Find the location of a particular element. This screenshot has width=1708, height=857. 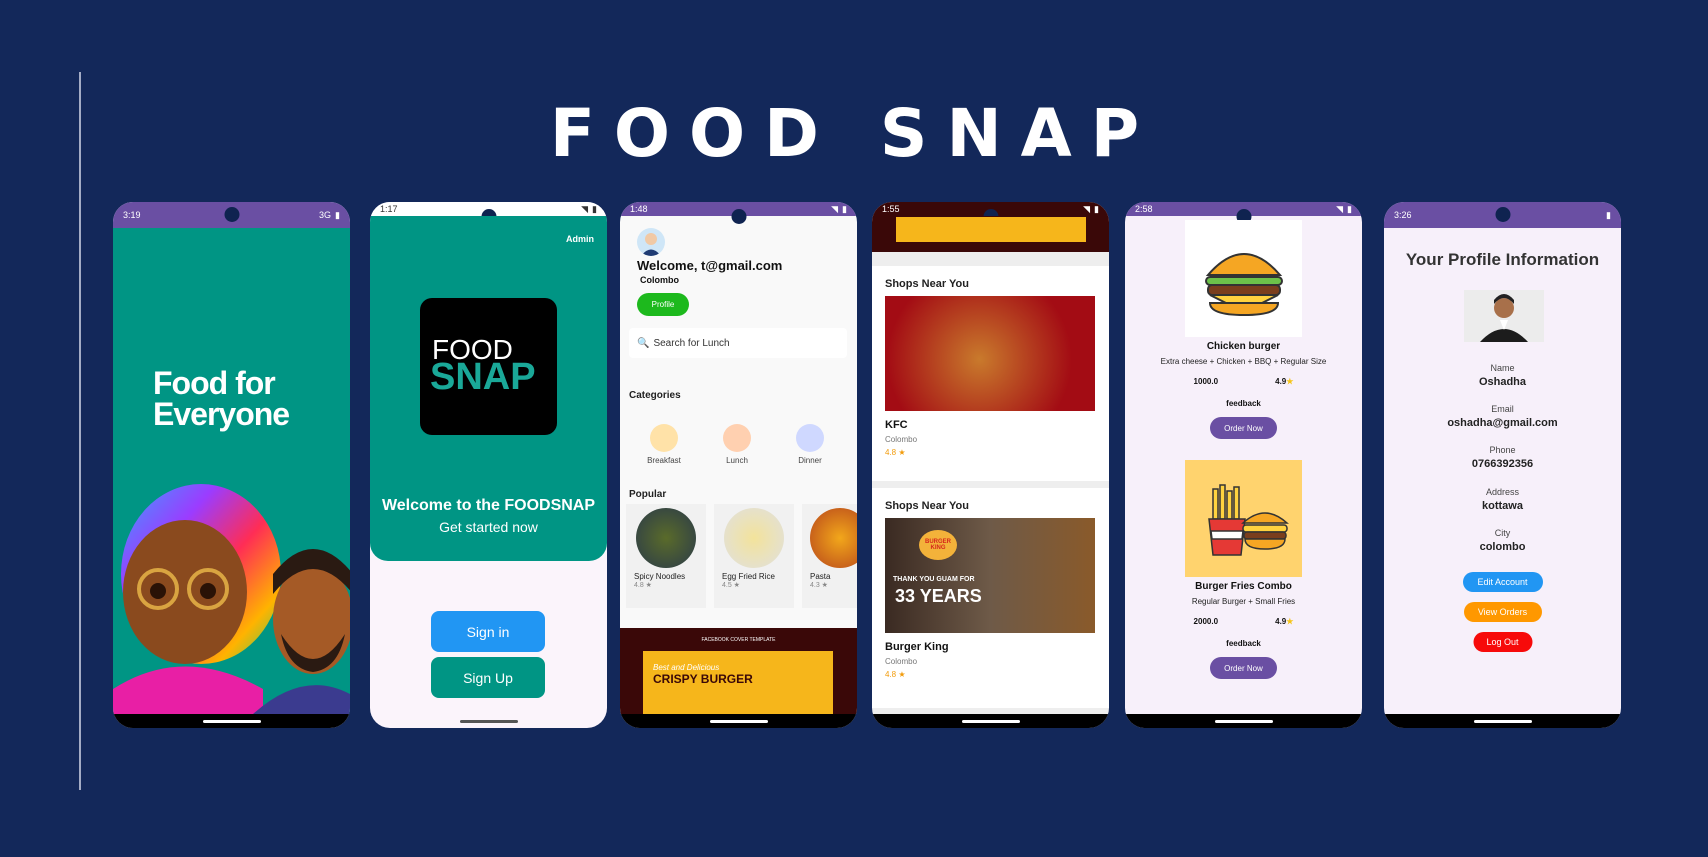

lunch-icon is located at coordinates (737, 438).